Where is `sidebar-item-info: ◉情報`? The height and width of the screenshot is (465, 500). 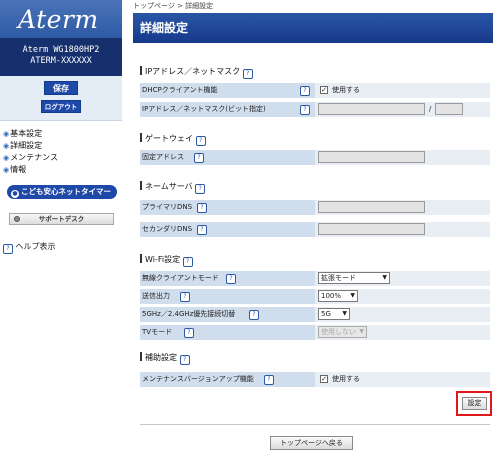 sidebar-item-info: ◉情報 is located at coordinates (61, 170).